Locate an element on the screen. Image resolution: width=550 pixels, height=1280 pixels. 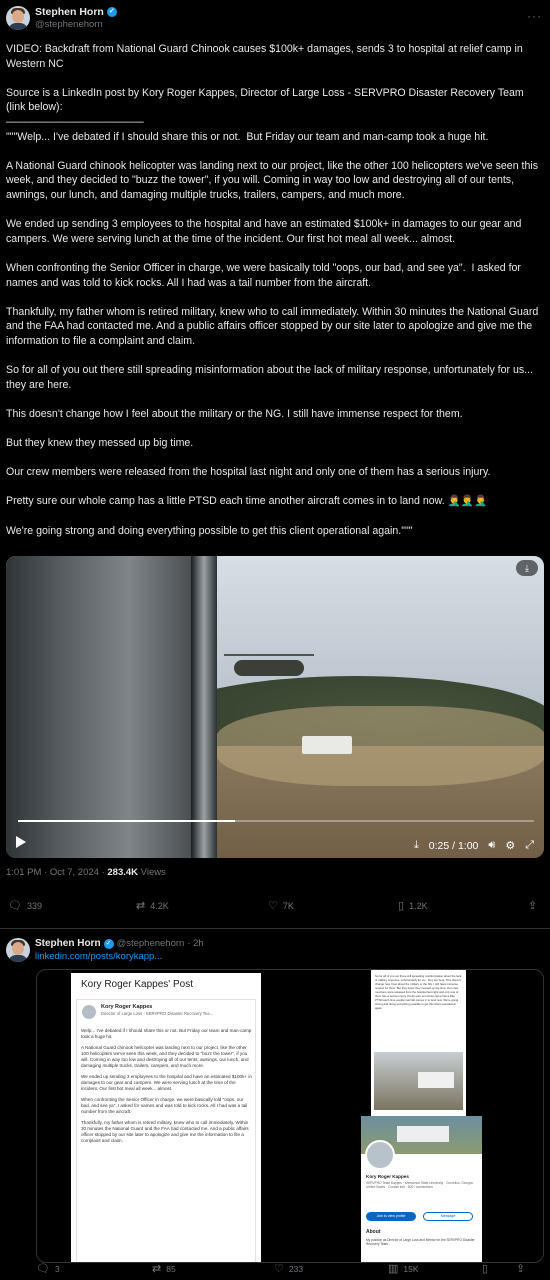
post-age: · 2h is located at coordinates (195, 943).